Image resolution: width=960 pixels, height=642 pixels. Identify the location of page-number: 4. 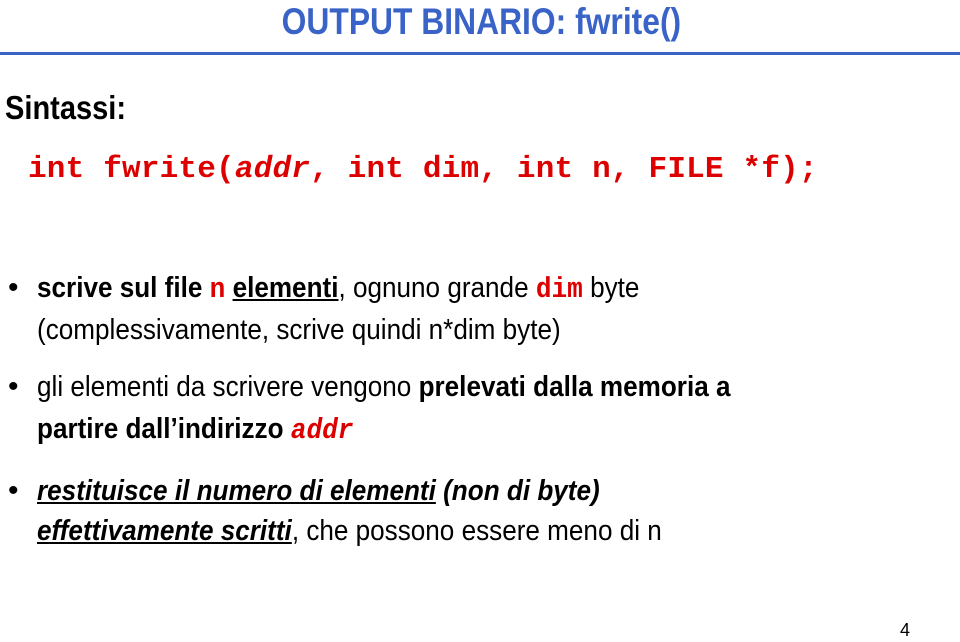
(905, 630).